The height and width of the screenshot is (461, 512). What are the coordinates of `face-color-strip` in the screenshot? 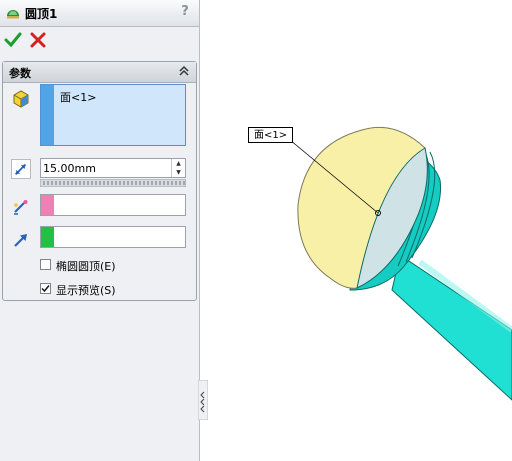 It's located at (47, 115).